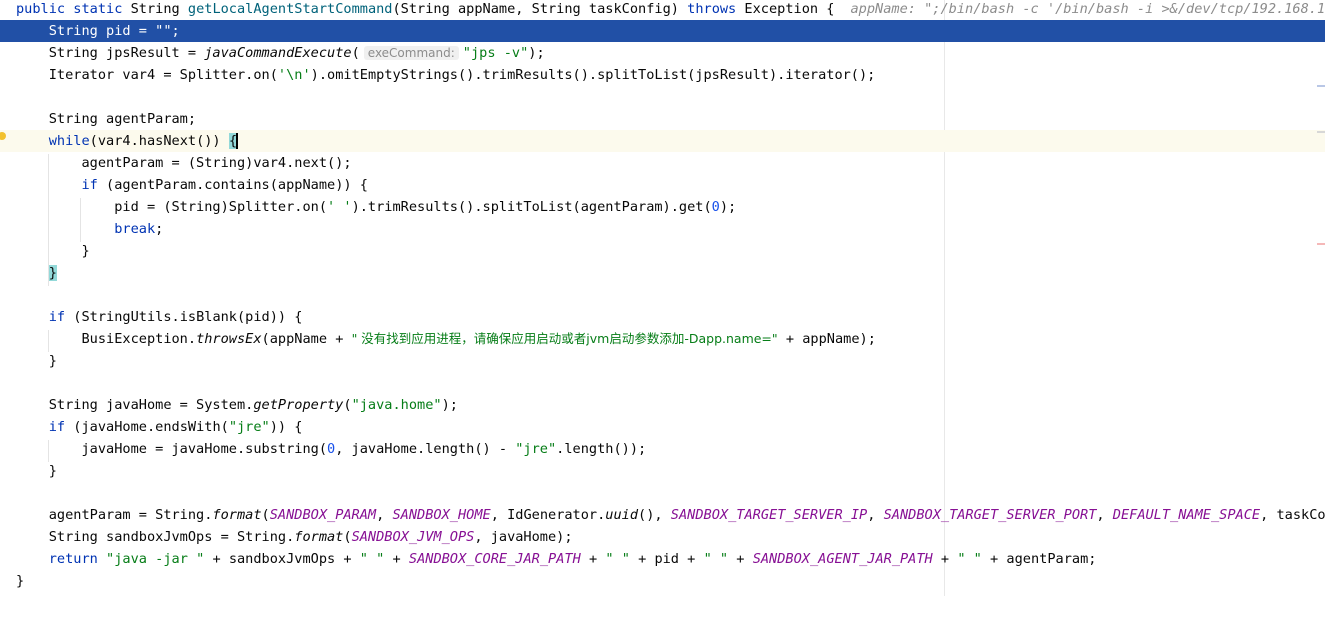  What do you see at coordinates (155, 559) in the screenshot?
I see `code-token: "java -jar "` at bounding box center [155, 559].